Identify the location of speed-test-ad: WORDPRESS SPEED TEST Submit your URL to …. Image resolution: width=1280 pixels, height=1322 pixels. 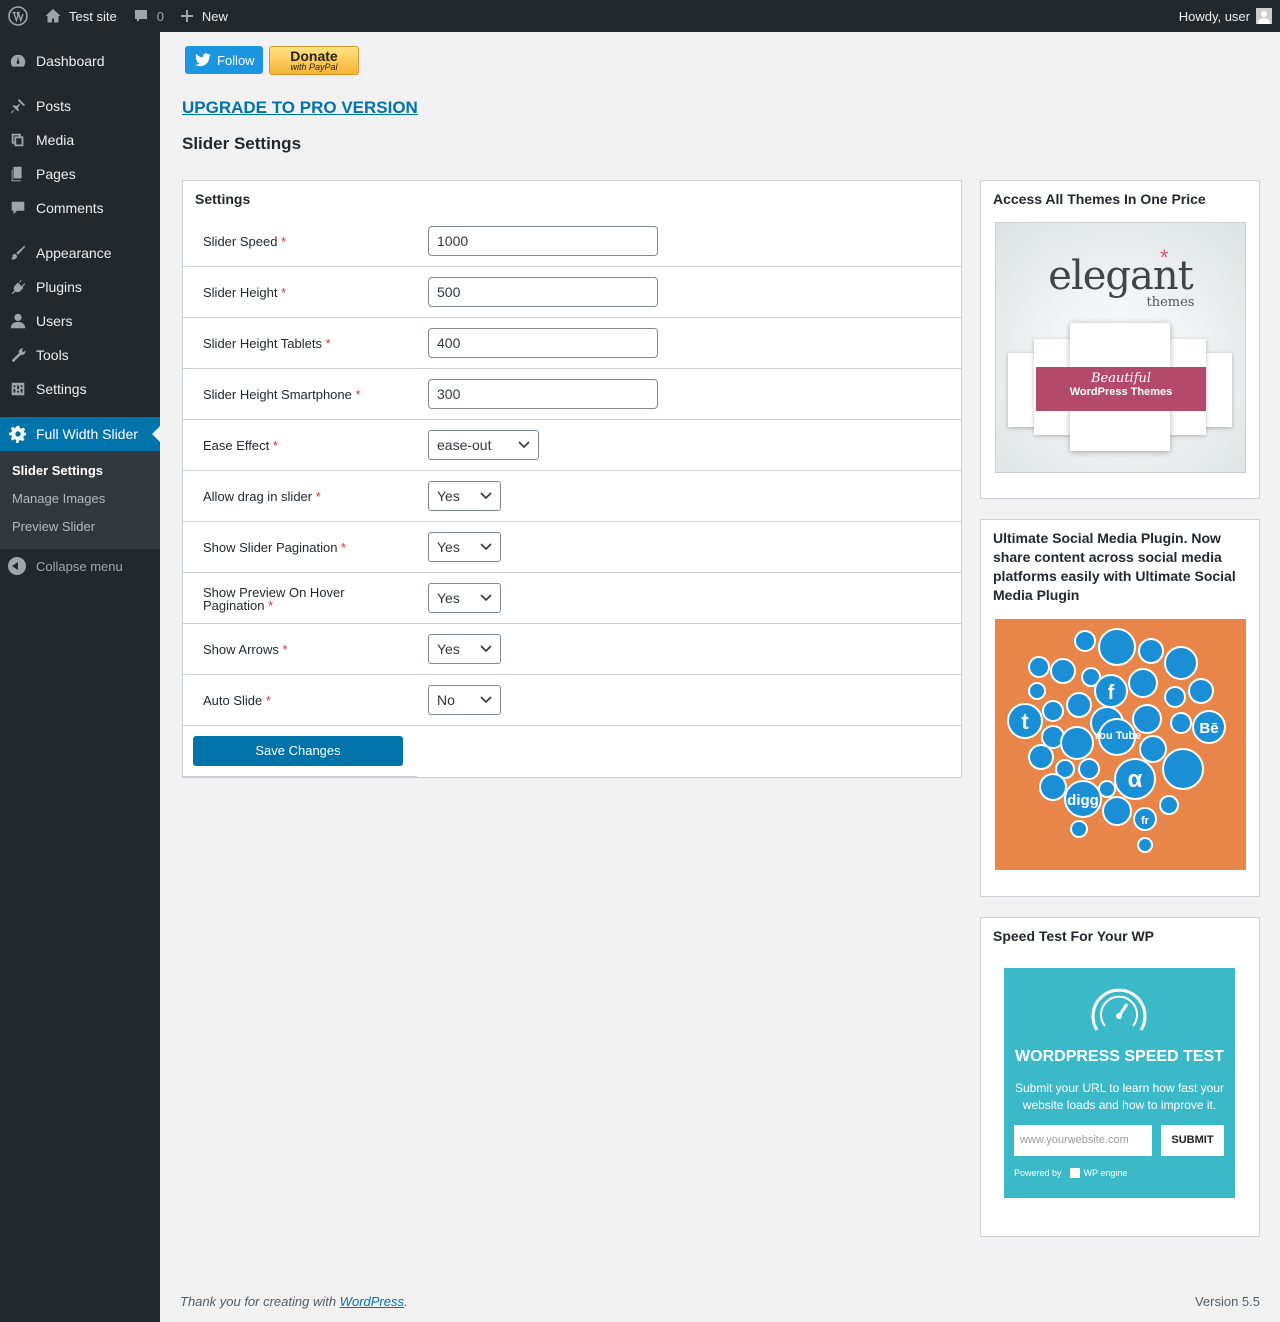
(1119, 1083).